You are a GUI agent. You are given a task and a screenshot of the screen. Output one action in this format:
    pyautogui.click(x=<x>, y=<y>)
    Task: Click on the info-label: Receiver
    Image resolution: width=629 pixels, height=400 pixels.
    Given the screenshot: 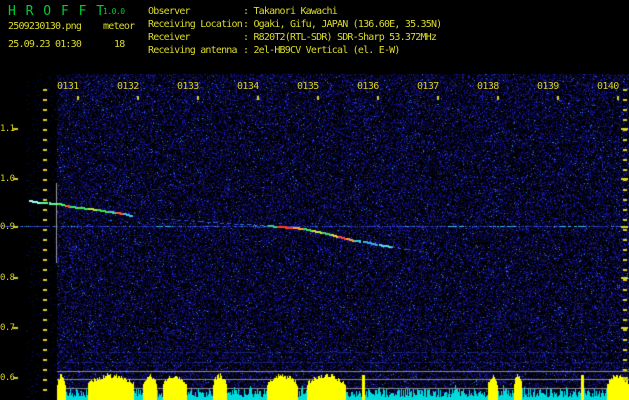 What is the action you would take?
    pyautogui.click(x=169, y=37)
    